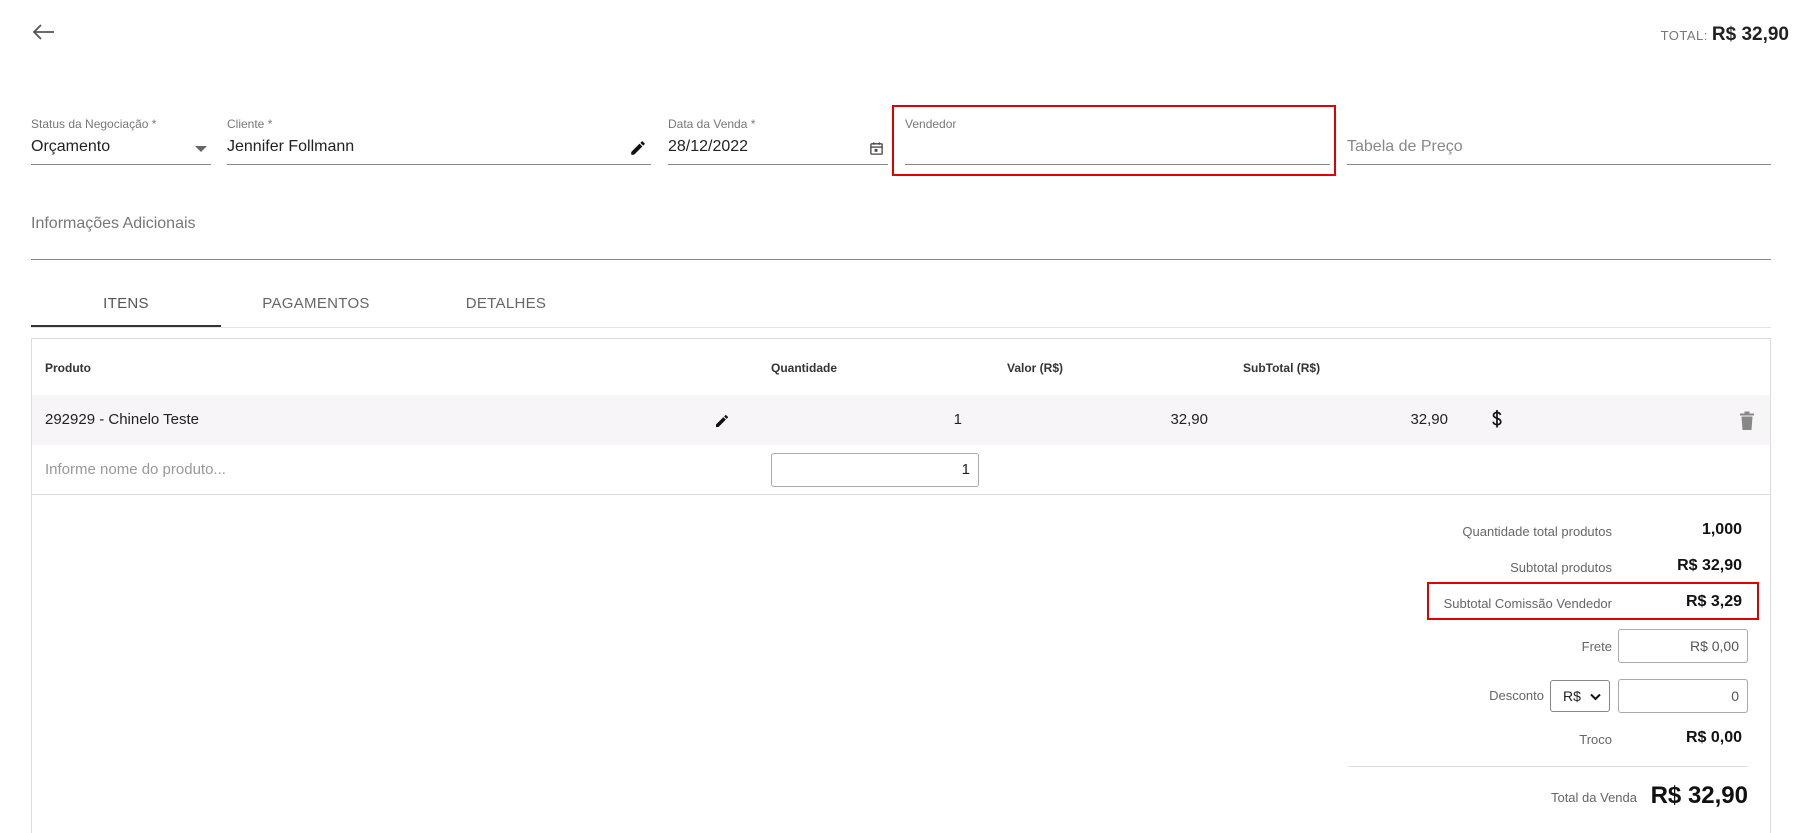 This screenshot has width=1799, height=833. What do you see at coordinates (439, 140) in the screenshot?
I see `cliente-field: Cliente * Jennifer Follmann` at bounding box center [439, 140].